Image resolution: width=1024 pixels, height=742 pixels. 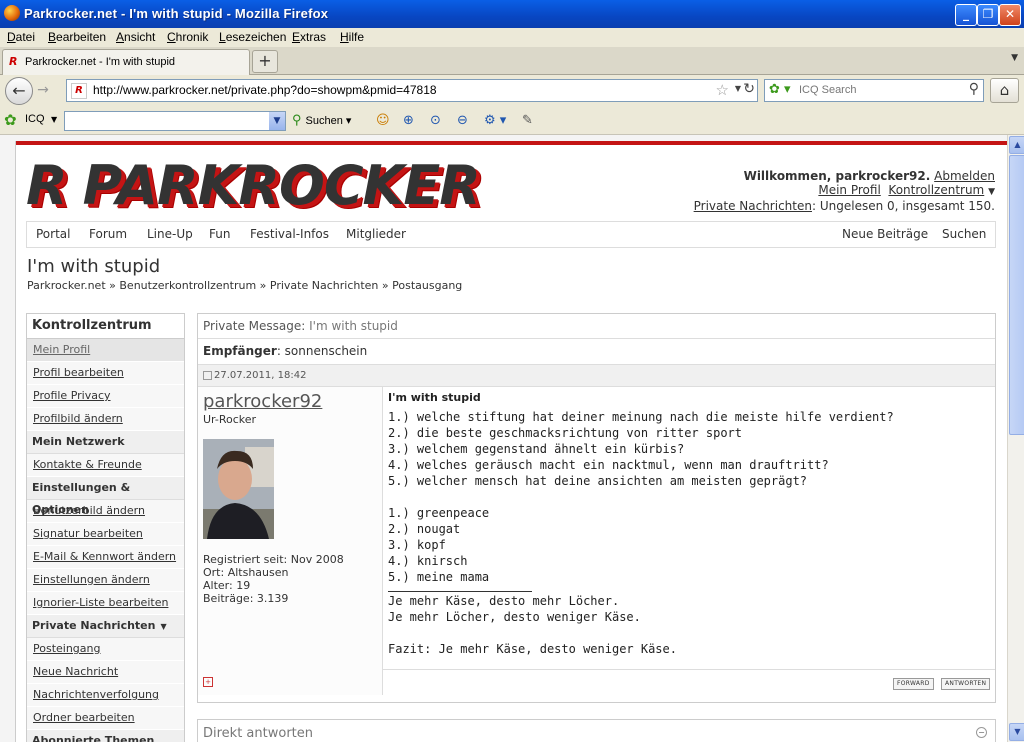 I want to click on new-tab-button: +, so click(x=265, y=61).